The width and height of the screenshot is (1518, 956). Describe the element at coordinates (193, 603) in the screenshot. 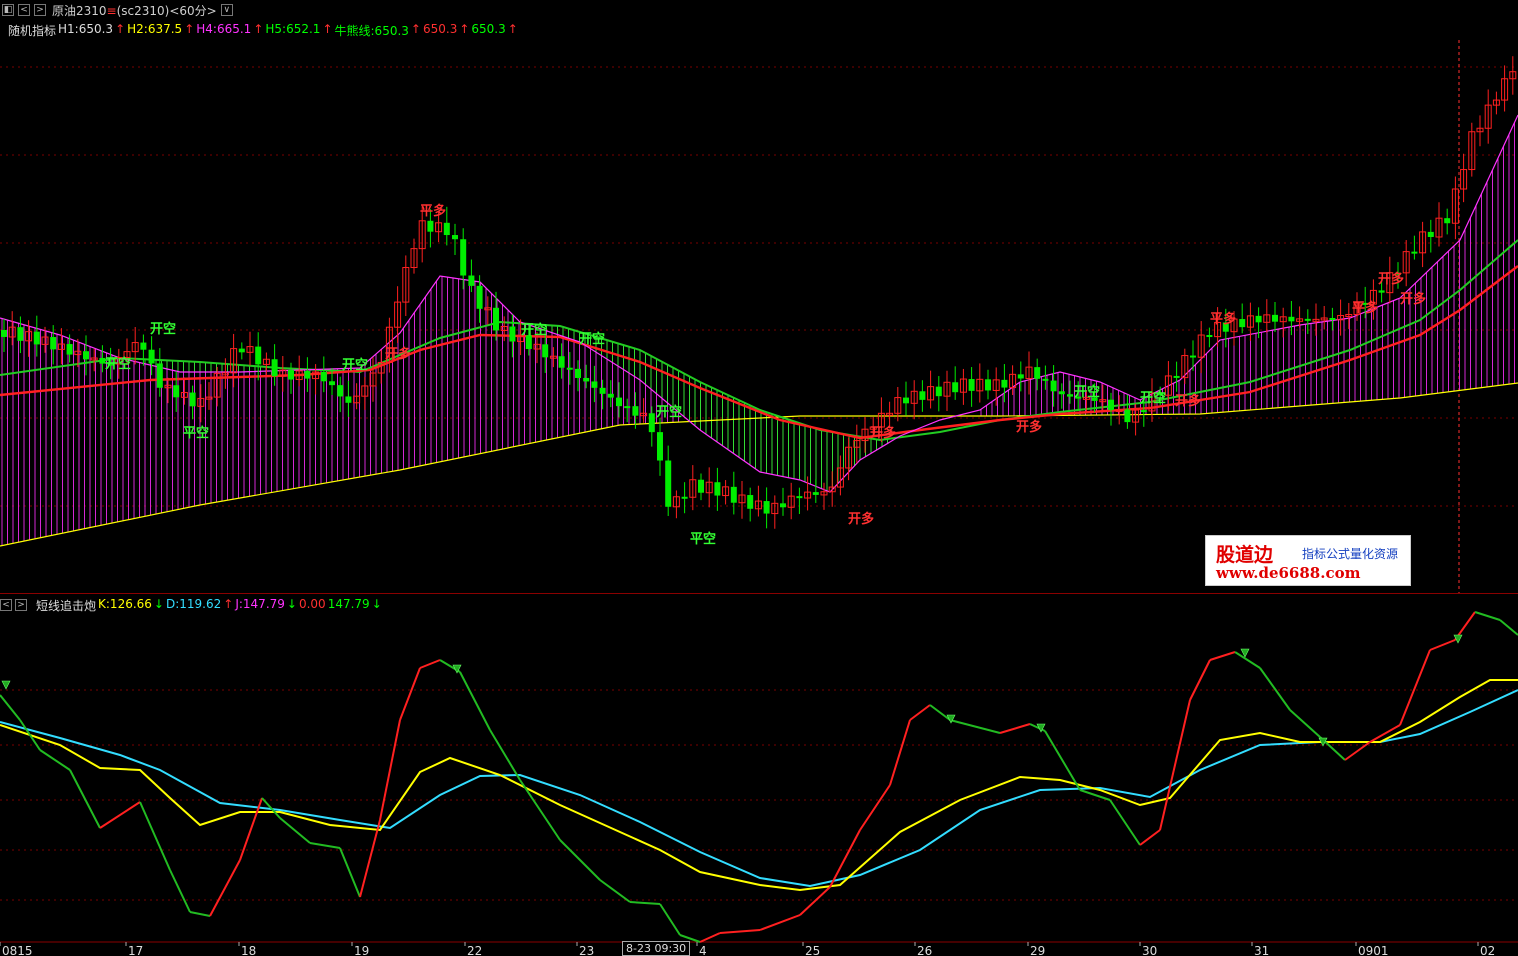

I see `legend-item: D:119.62` at that location.